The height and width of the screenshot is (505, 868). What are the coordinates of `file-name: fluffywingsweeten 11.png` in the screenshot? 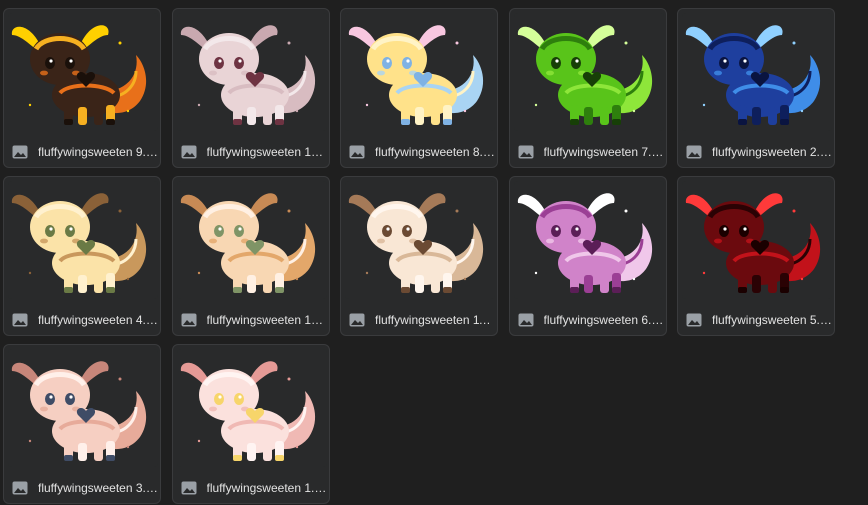 It's located at (436, 320).